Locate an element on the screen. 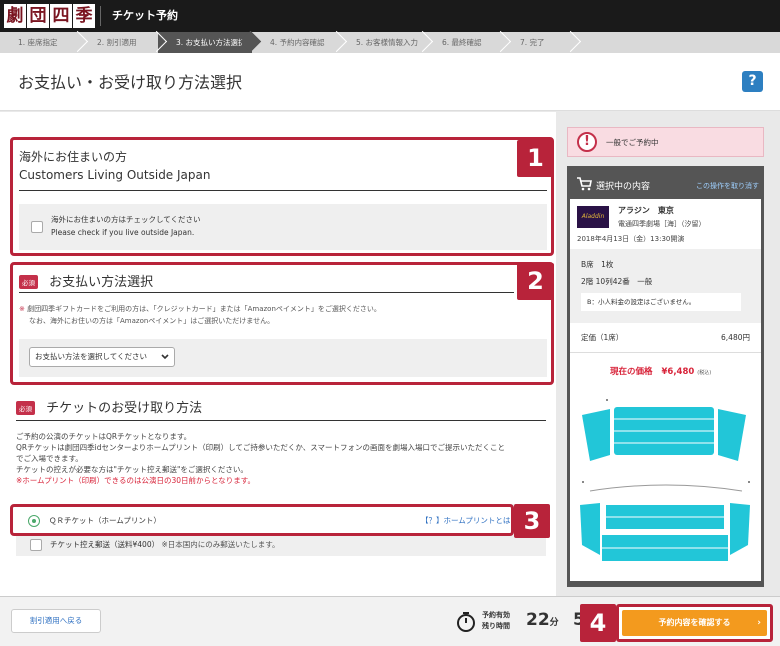 The image size is (780, 646). back-to-discount-button: 割引適用へ戻る is located at coordinates (56, 621).